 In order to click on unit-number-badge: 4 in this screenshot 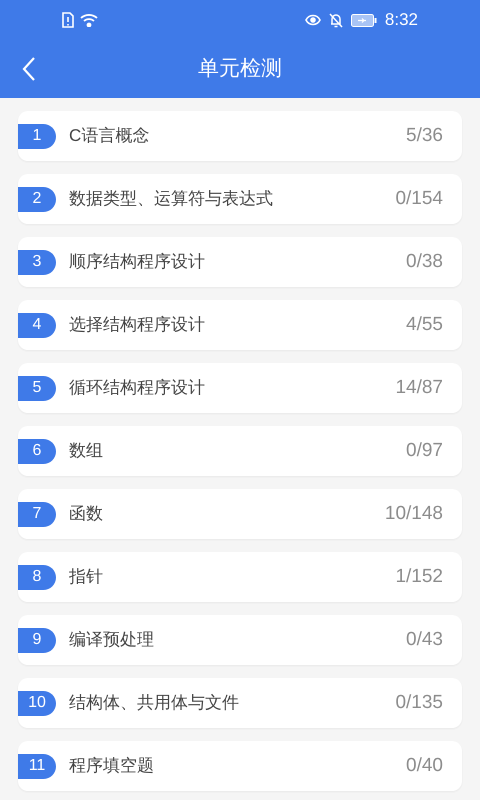, I will do `click(37, 325)`.